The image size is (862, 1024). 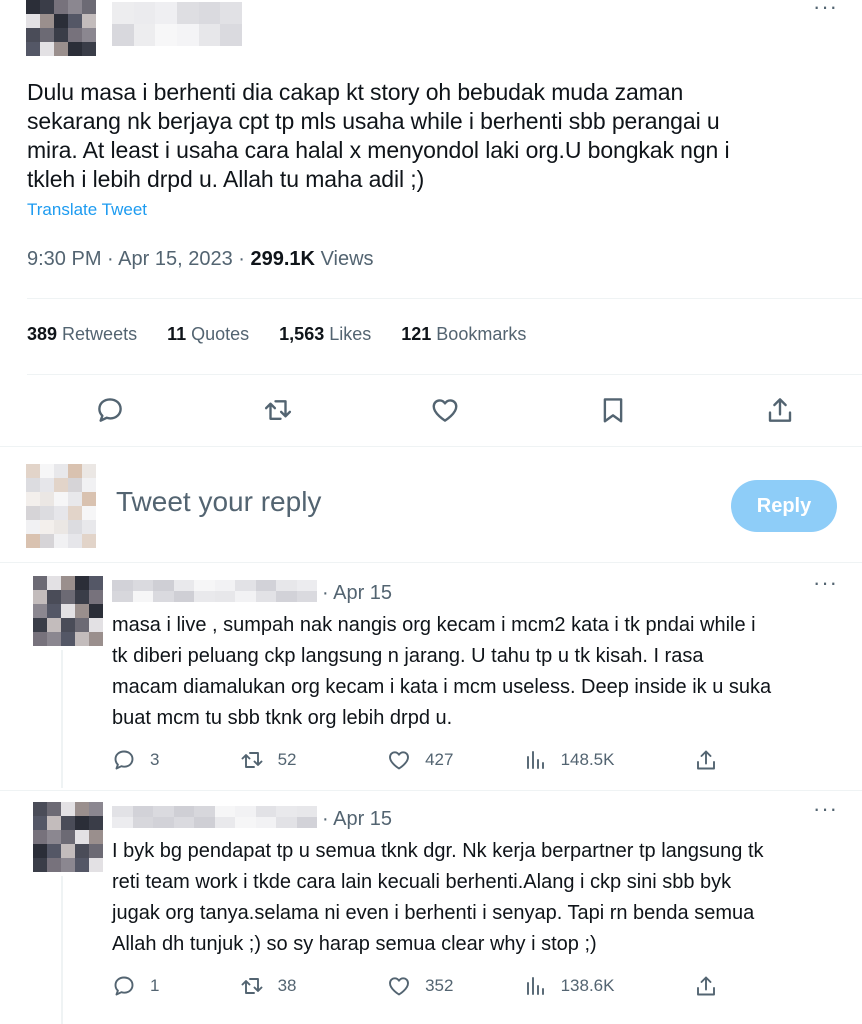 What do you see at coordinates (155, 759) in the screenshot?
I see `reply-count: 3` at bounding box center [155, 759].